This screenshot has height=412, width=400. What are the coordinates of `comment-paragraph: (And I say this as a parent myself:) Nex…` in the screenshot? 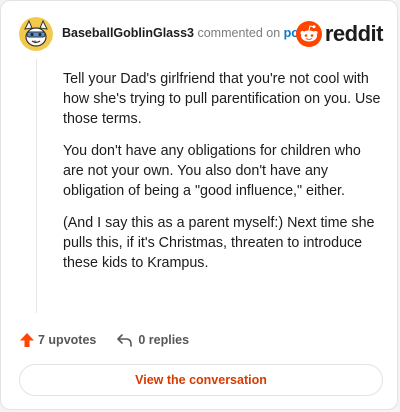 It's located at (219, 243).